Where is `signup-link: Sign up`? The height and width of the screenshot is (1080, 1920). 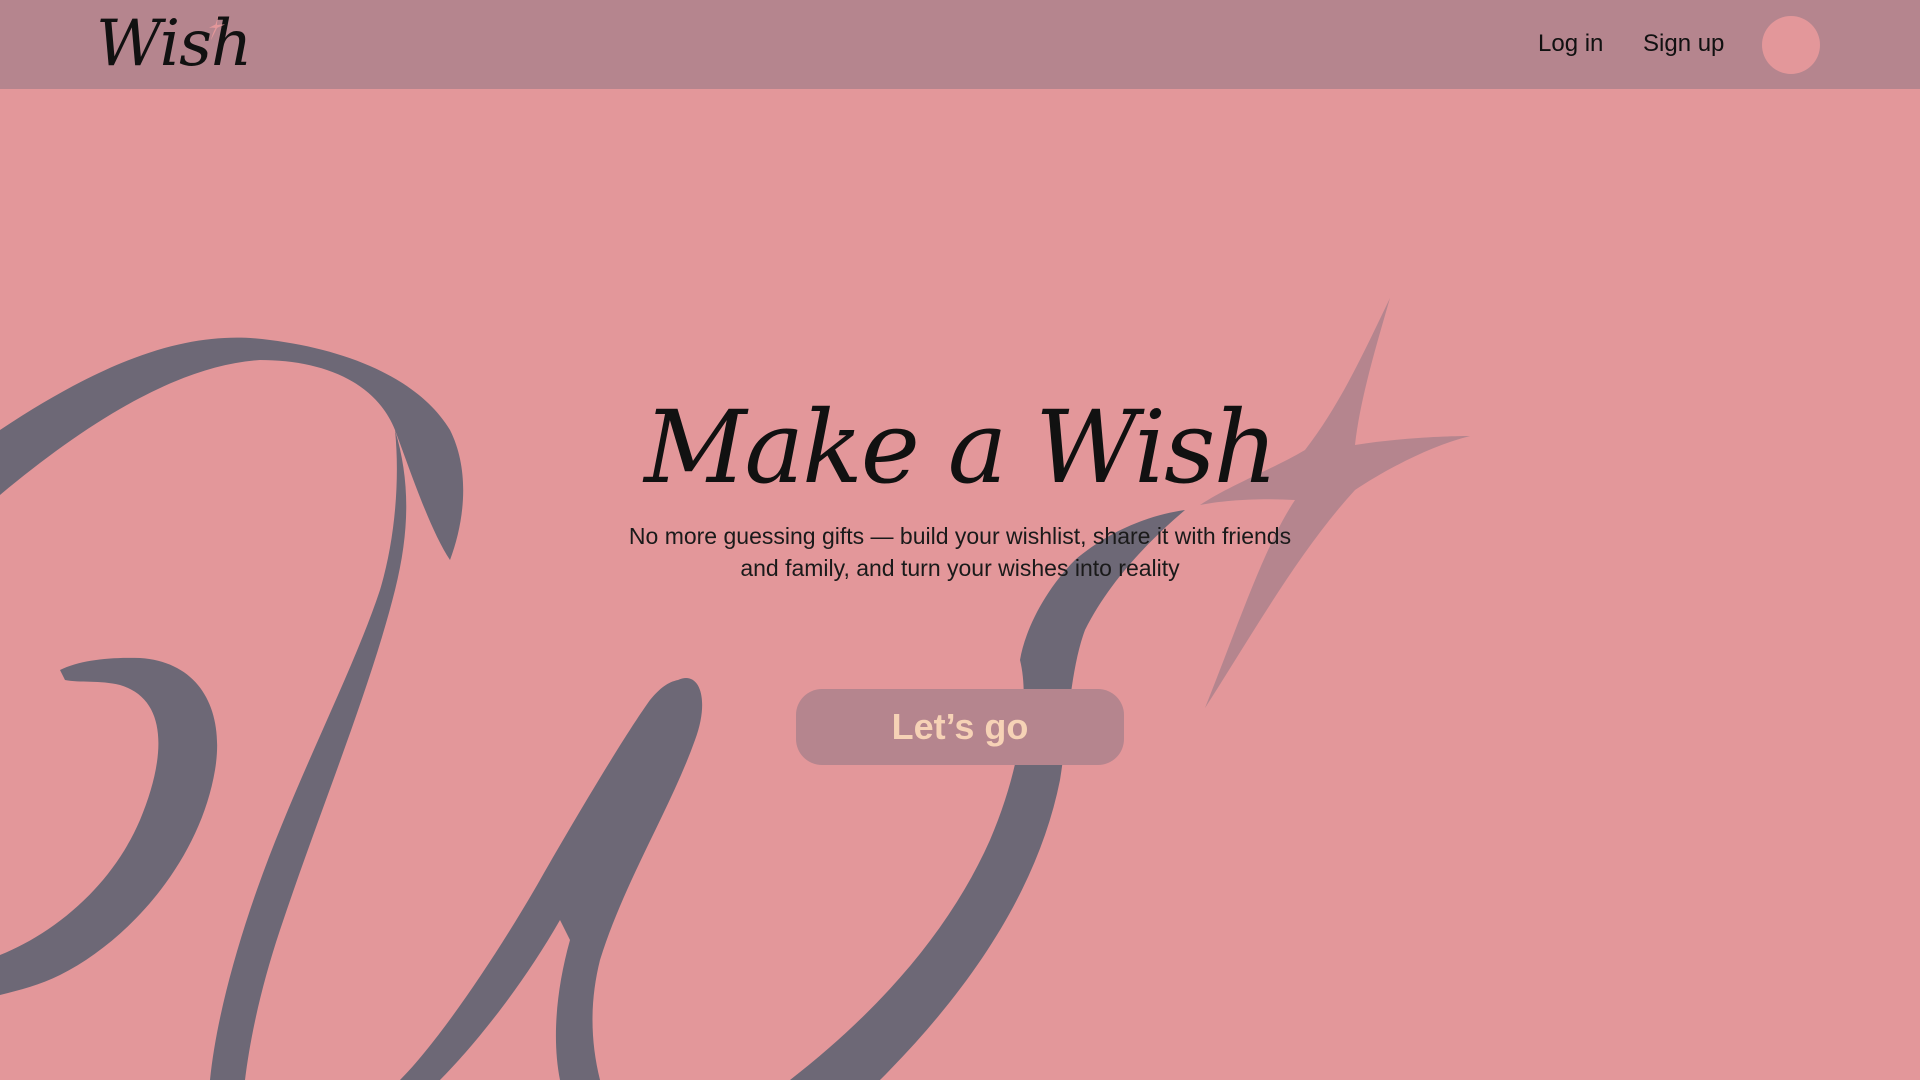
signup-link: Sign up is located at coordinates (1683, 44).